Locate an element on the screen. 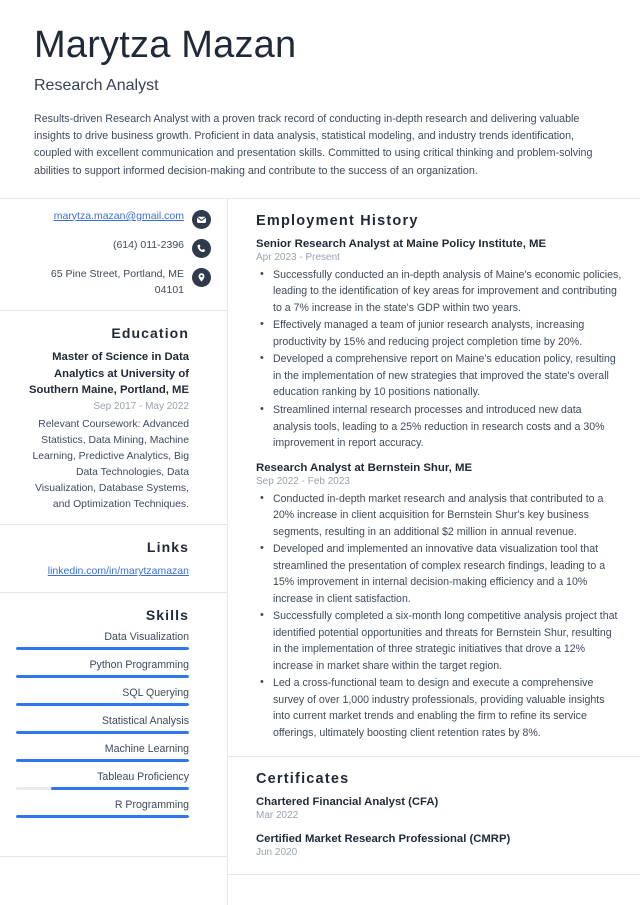 Image resolution: width=640 pixels, height=905 pixels. certificate-date: Mar 2022 is located at coordinates (277, 816).